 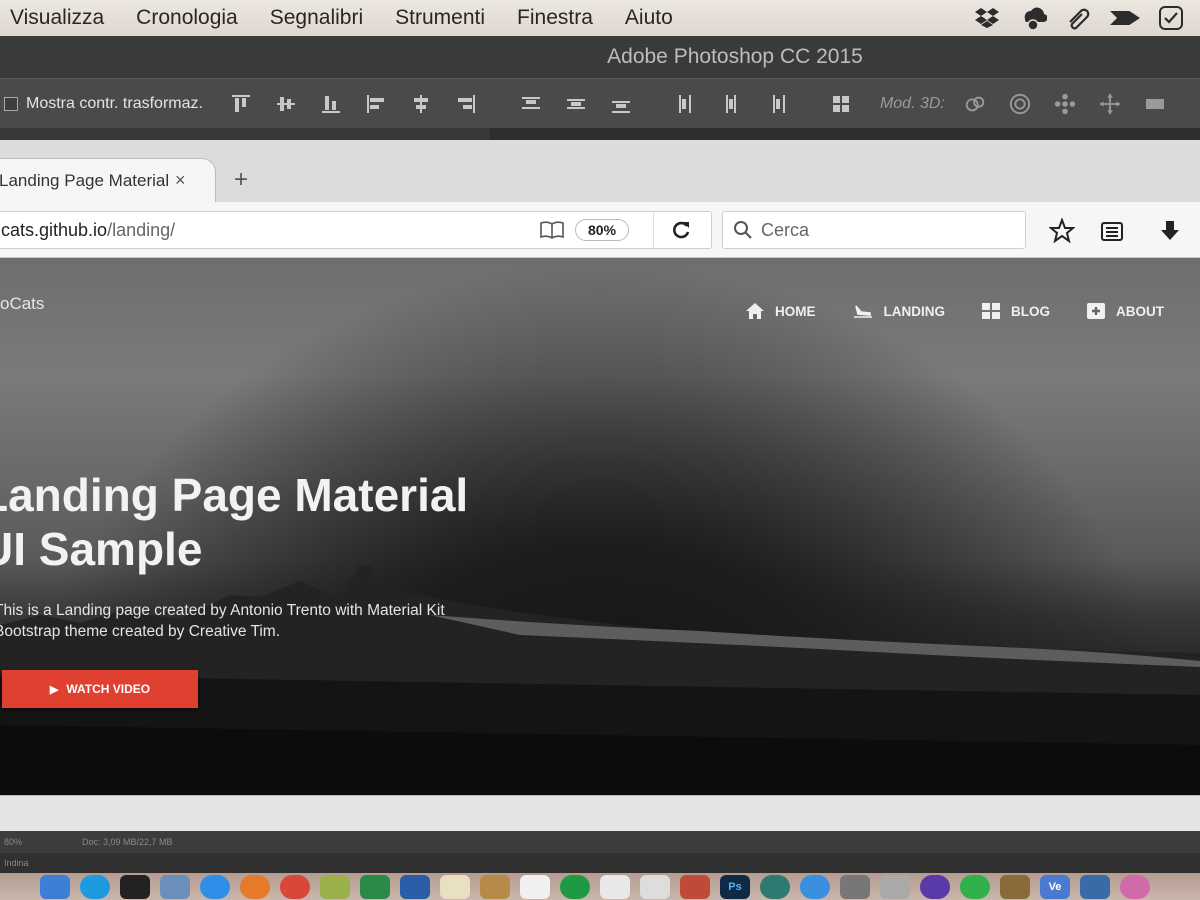 What do you see at coordinates (735, 886) in the screenshot?
I see `photoshop-icon: Ps` at bounding box center [735, 886].